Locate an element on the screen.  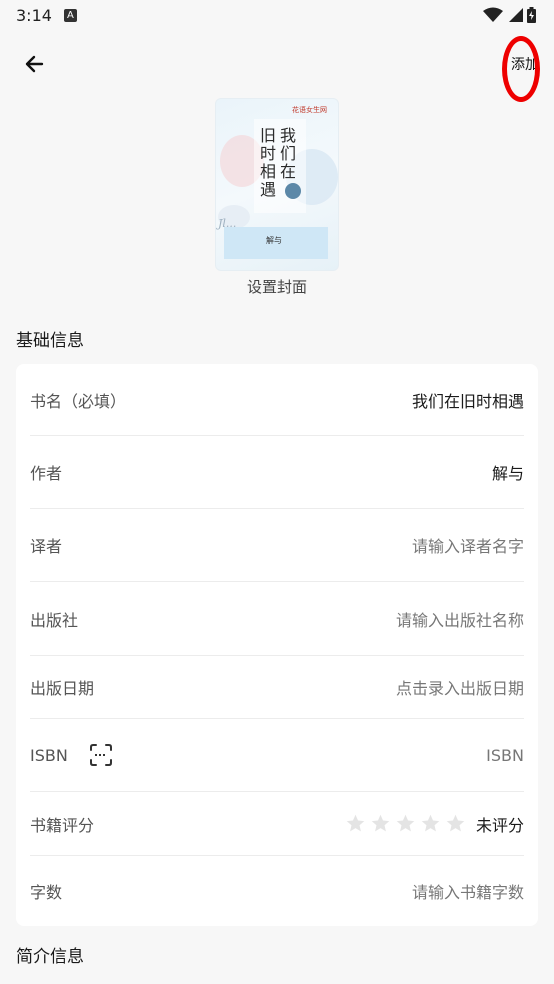
cover-author: 解与 is located at coordinates (274, 240).